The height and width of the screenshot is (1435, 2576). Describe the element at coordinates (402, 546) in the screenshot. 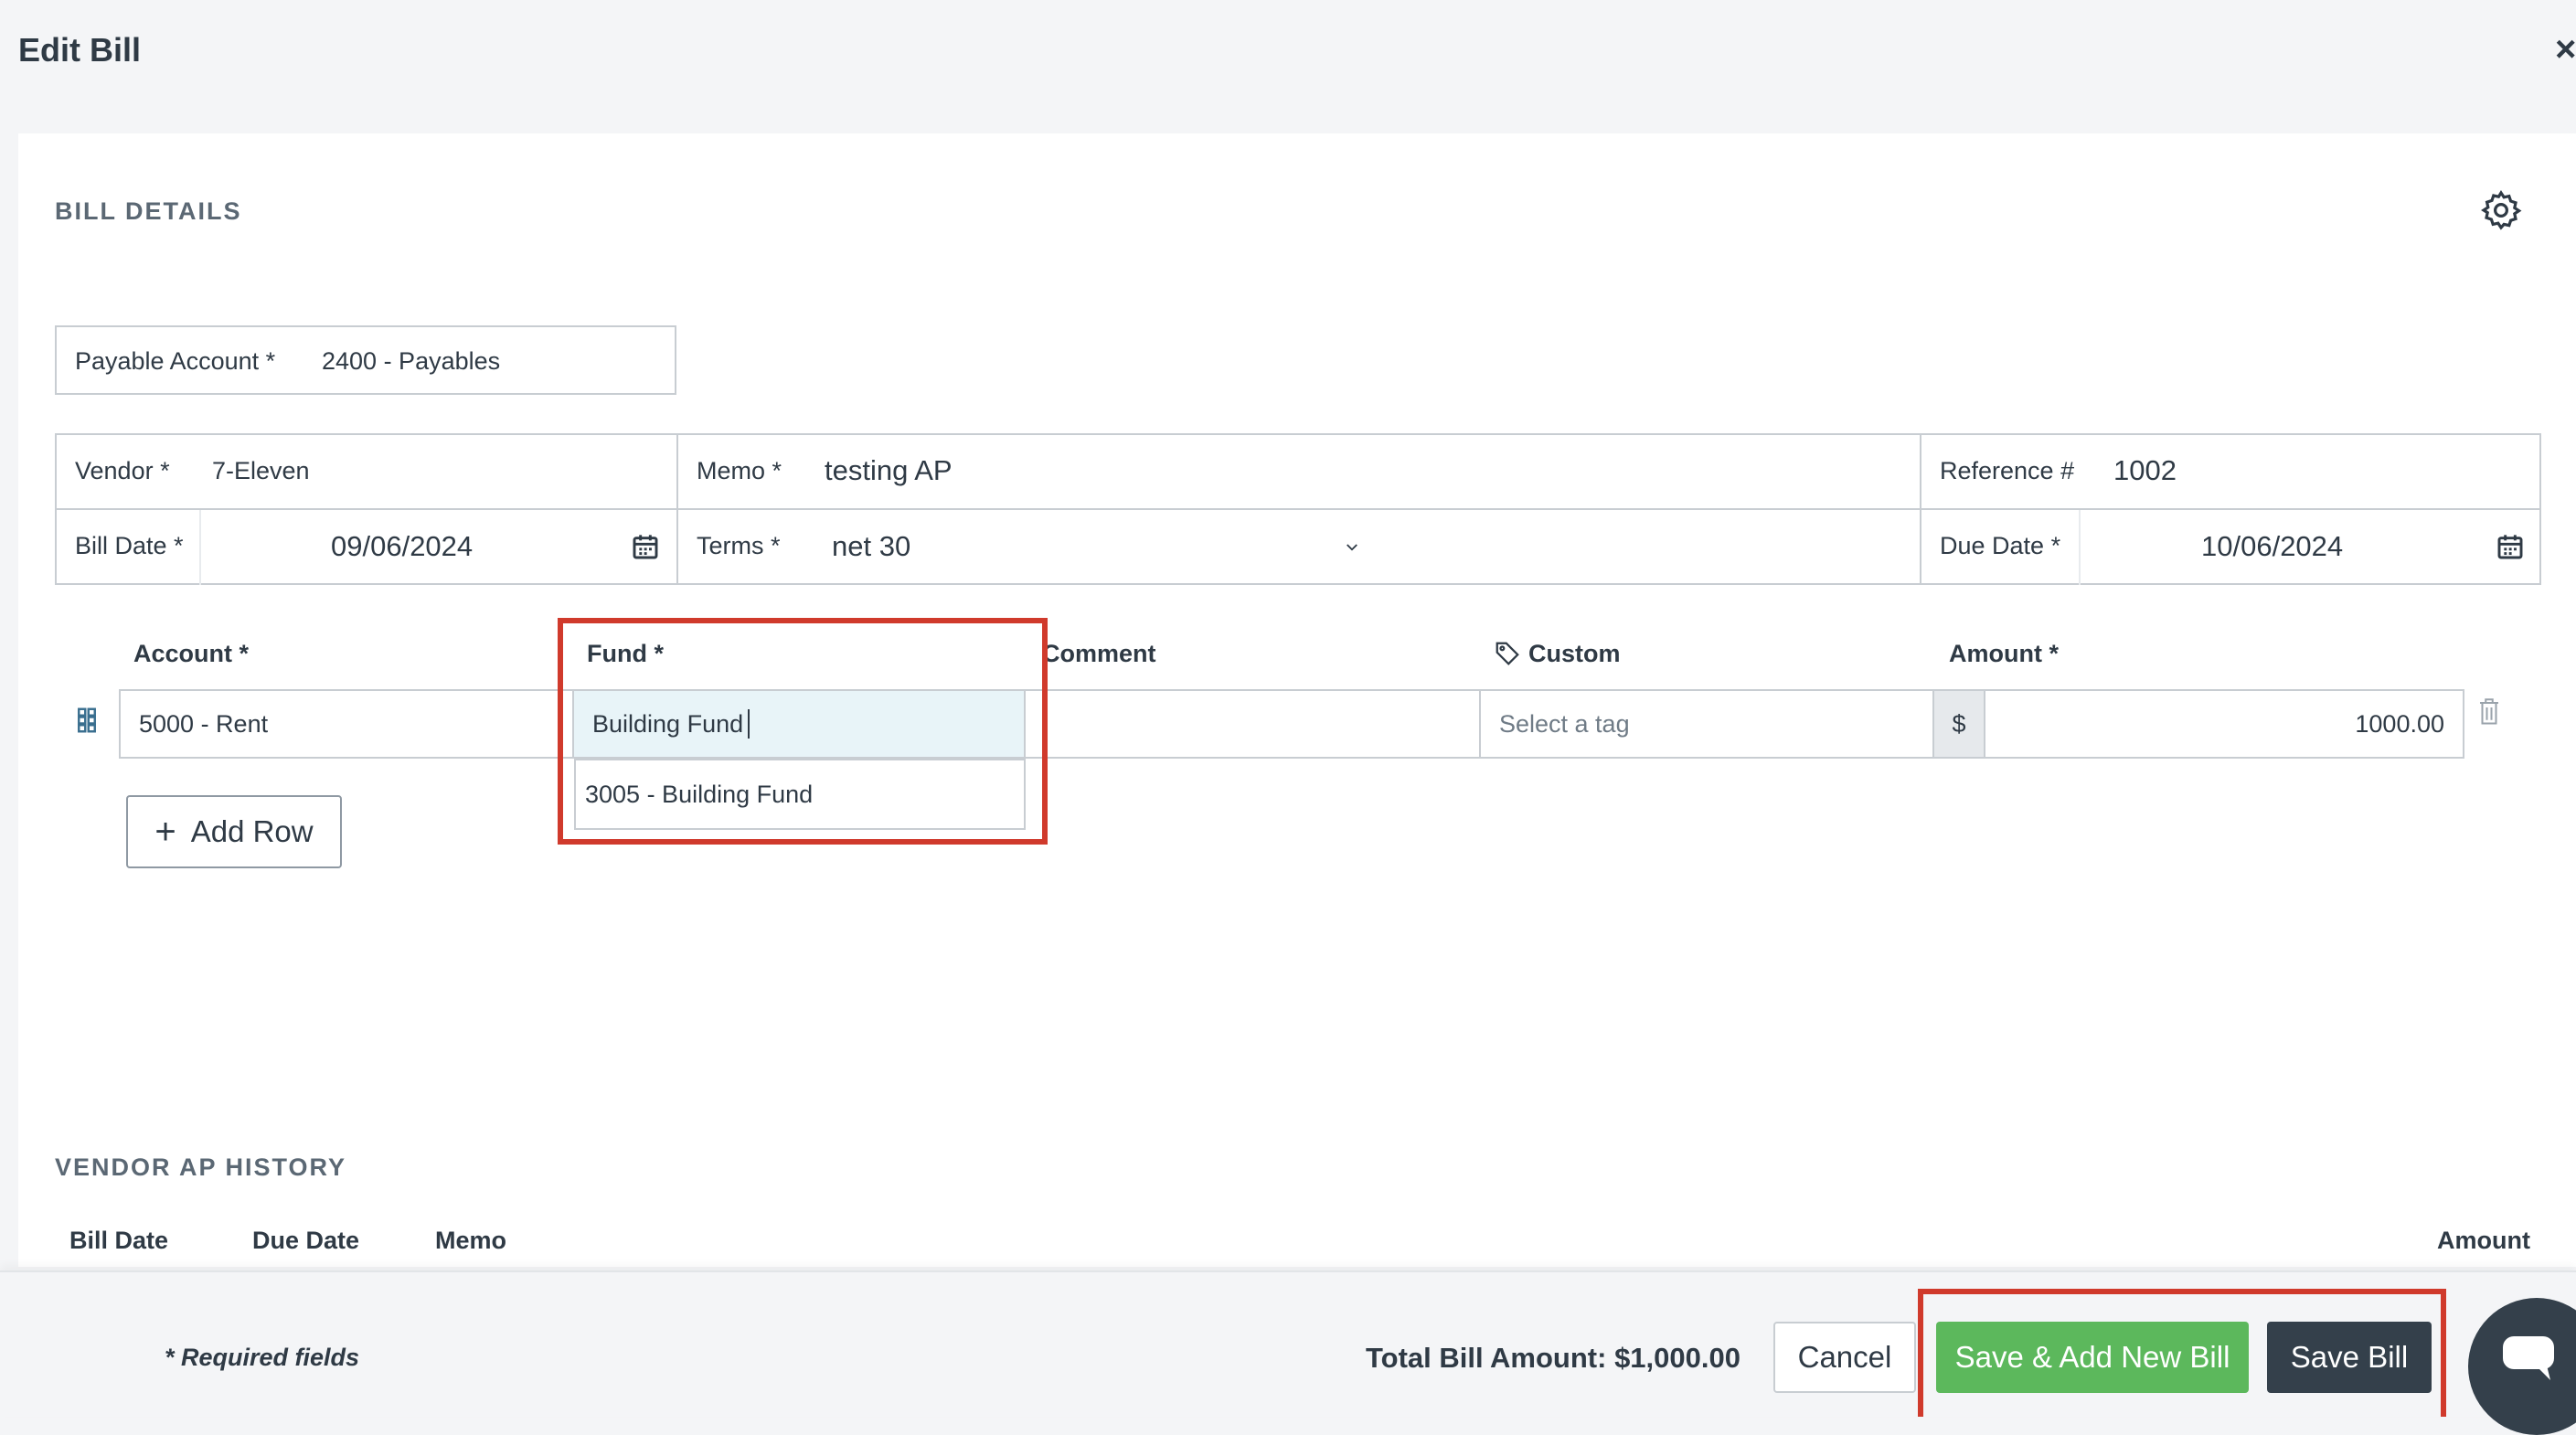

I see `bill-date-value: 09/06/2024` at that location.